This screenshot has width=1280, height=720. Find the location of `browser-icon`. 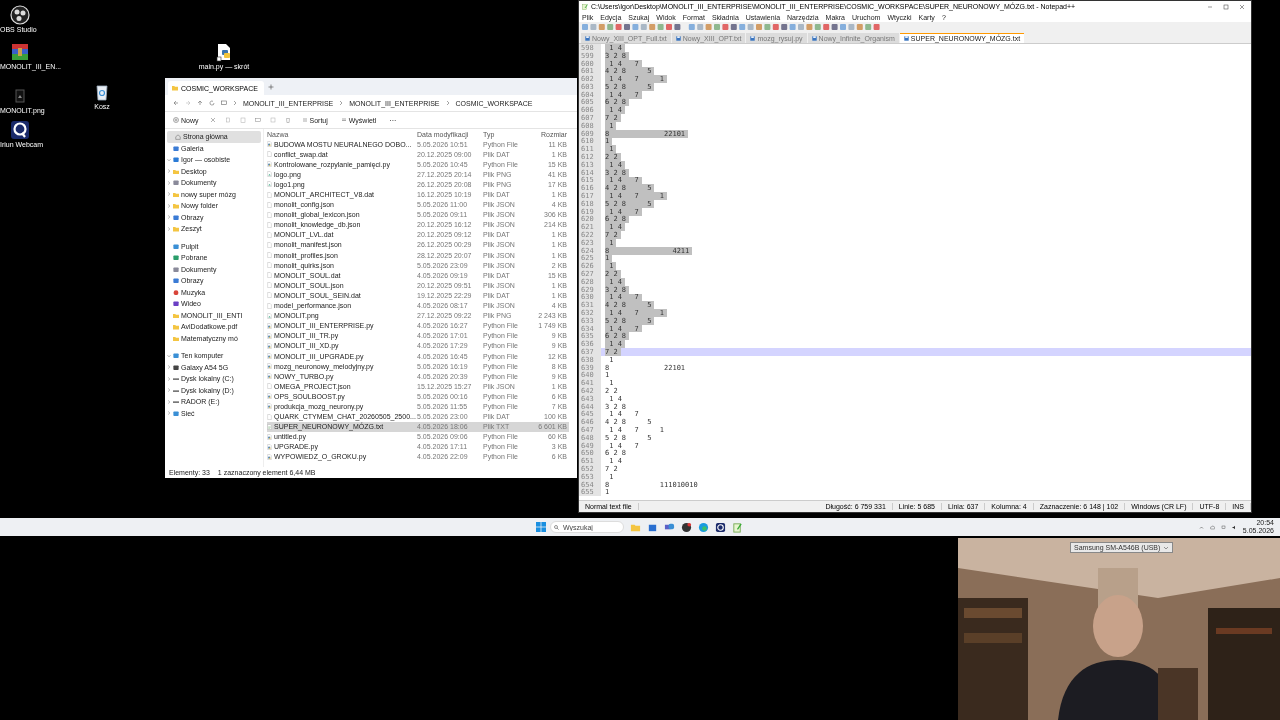

browser-icon is located at coordinates (703, 527).